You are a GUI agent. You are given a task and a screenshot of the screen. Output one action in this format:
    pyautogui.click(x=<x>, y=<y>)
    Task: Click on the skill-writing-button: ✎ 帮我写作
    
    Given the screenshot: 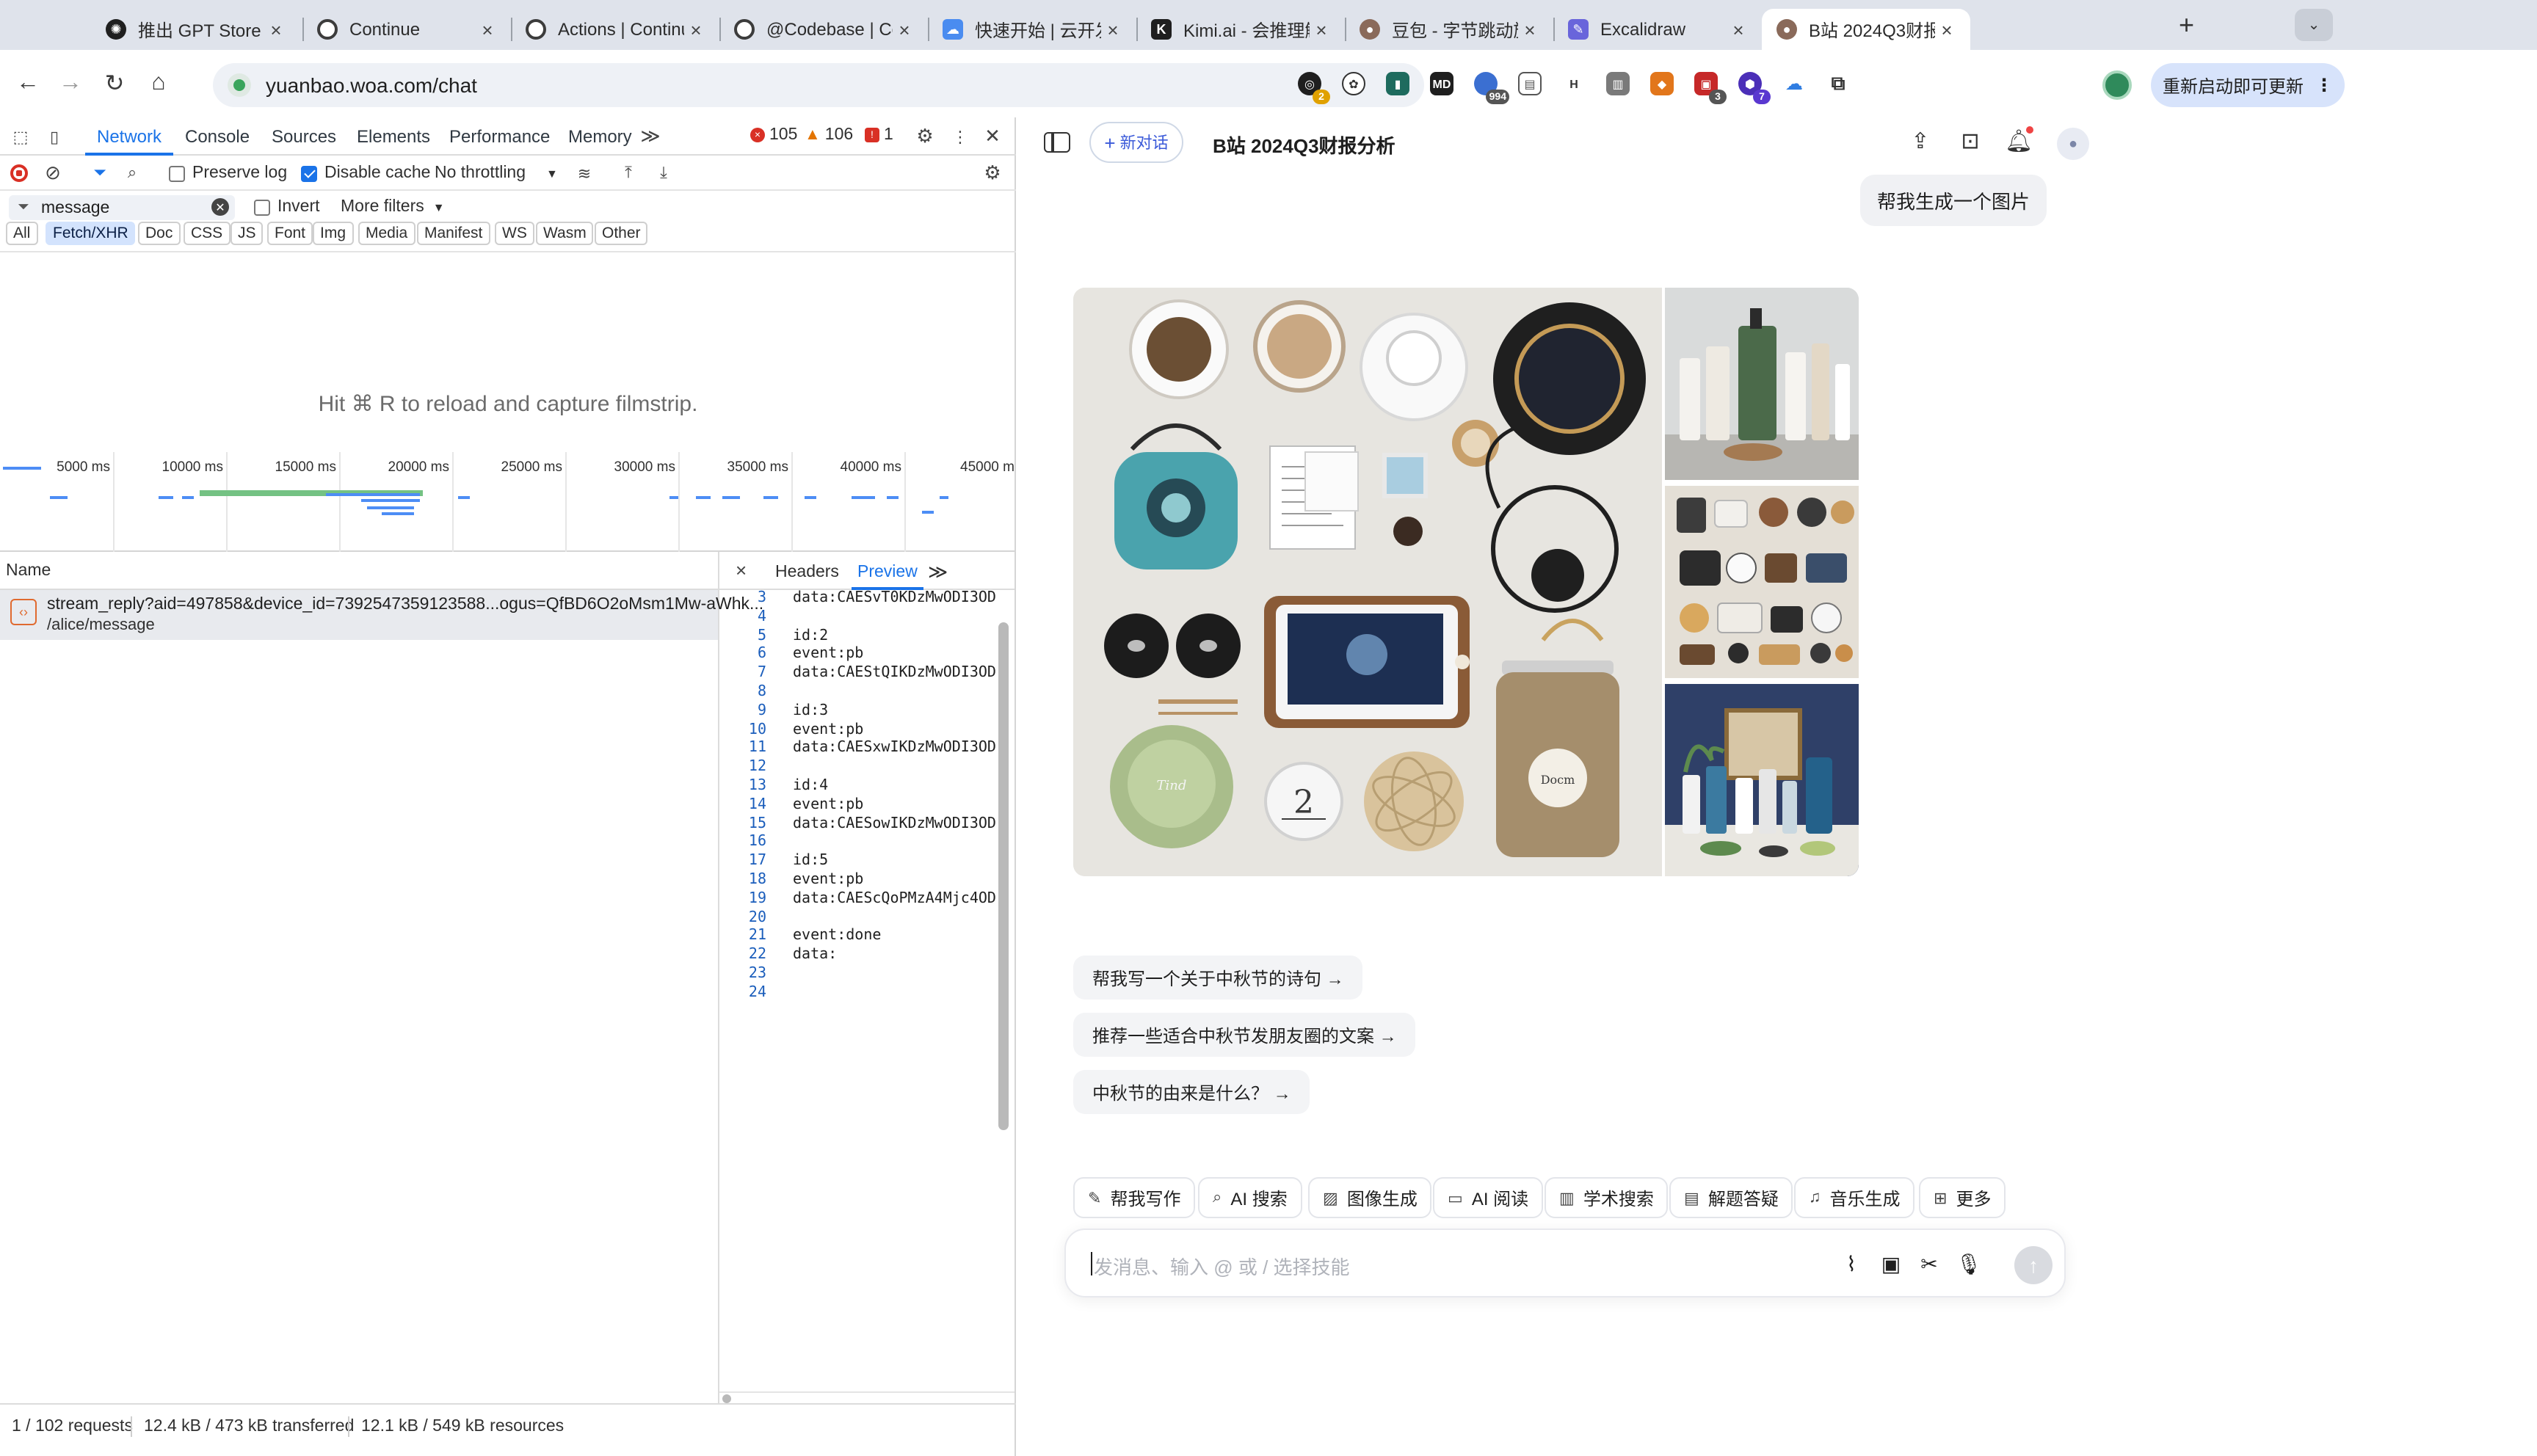 What is the action you would take?
    pyautogui.click(x=1134, y=1197)
    